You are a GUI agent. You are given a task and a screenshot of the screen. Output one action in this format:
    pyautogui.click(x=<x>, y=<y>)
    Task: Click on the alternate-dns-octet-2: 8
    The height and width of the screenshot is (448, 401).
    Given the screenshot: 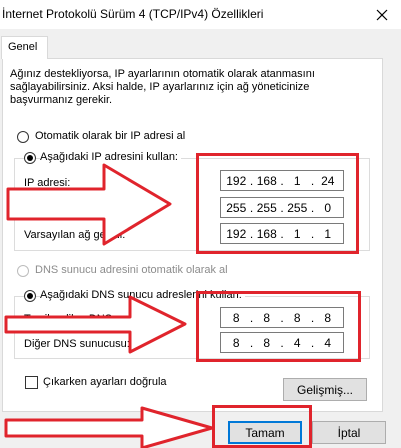 What is the action you would take?
    pyautogui.click(x=267, y=342)
    